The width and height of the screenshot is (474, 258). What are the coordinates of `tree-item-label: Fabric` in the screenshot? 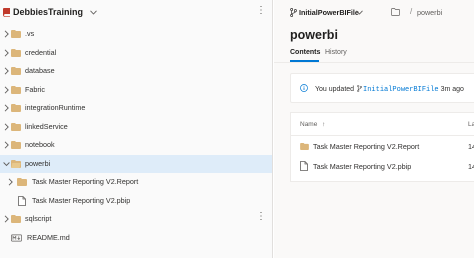 It's located at (35, 89).